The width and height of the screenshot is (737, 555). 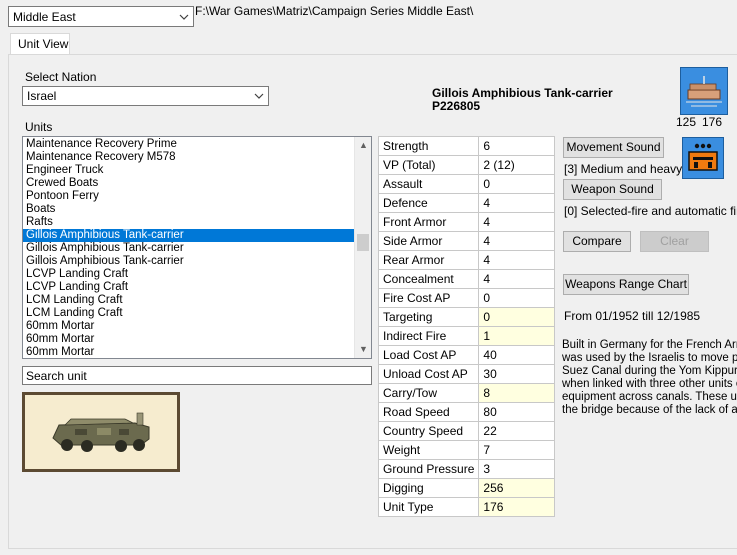 I want to click on nation-select-value: Israel, so click(x=42, y=96).